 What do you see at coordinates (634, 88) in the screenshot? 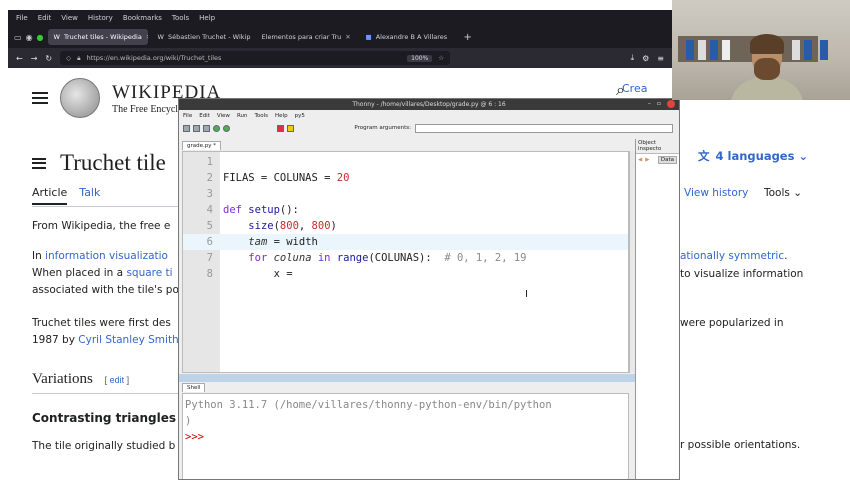
I see `create-account-link: Crea` at bounding box center [634, 88].